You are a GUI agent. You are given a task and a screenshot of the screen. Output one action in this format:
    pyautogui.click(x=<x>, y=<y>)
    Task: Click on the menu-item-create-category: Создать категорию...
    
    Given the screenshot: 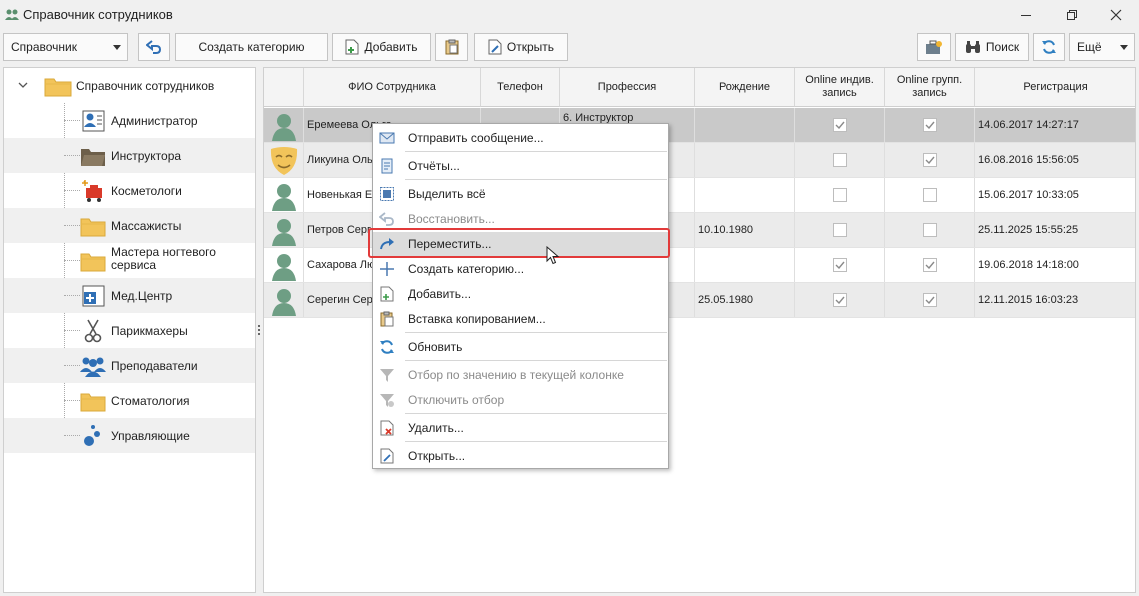 What is the action you would take?
    pyautogui.click(x=520, y=269)
    